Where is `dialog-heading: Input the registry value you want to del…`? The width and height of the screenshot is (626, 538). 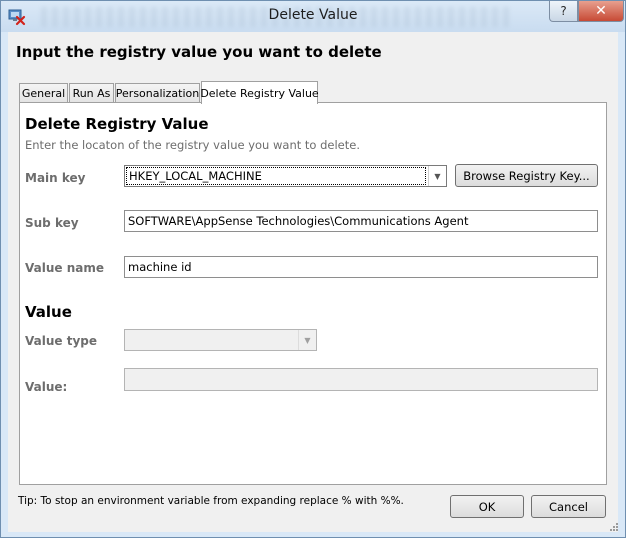 dialog-heading: Input the registry value you want to del… is located at coordinates (199, 52).